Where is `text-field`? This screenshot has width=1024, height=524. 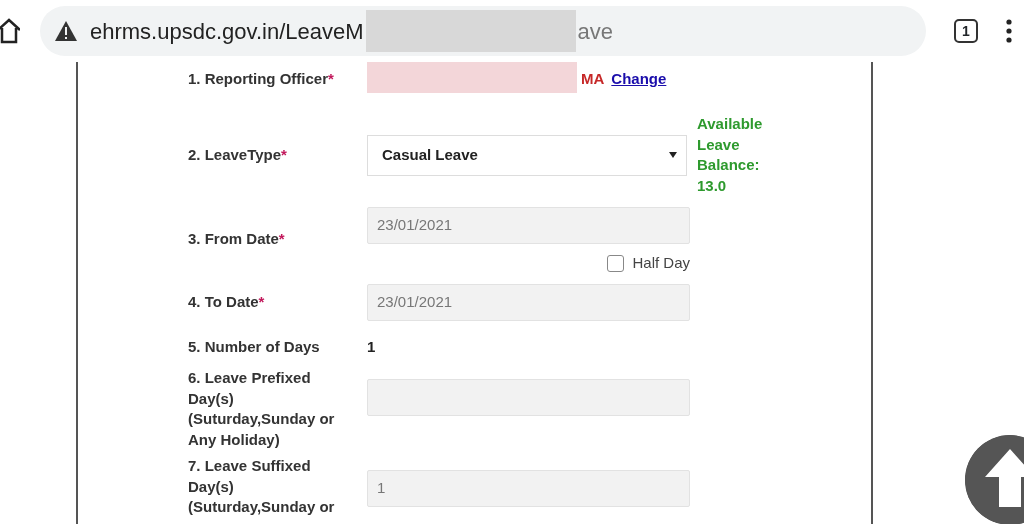
text-field is located at coordinates (528, 397).